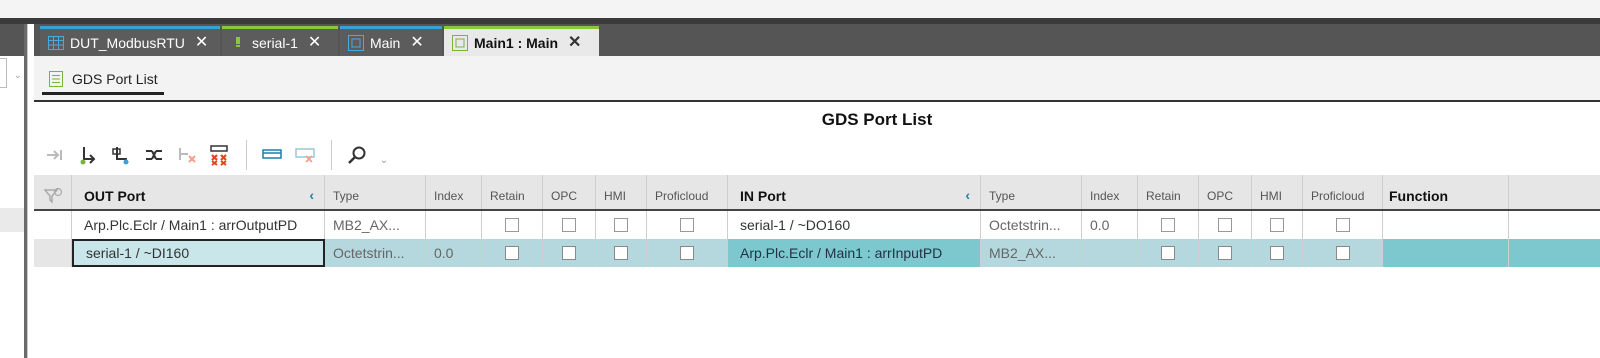 Image resolution: width=1600 pixels, height=358 pixels. I want to click on collapse-out-icon: ‹, so click(311, 195).